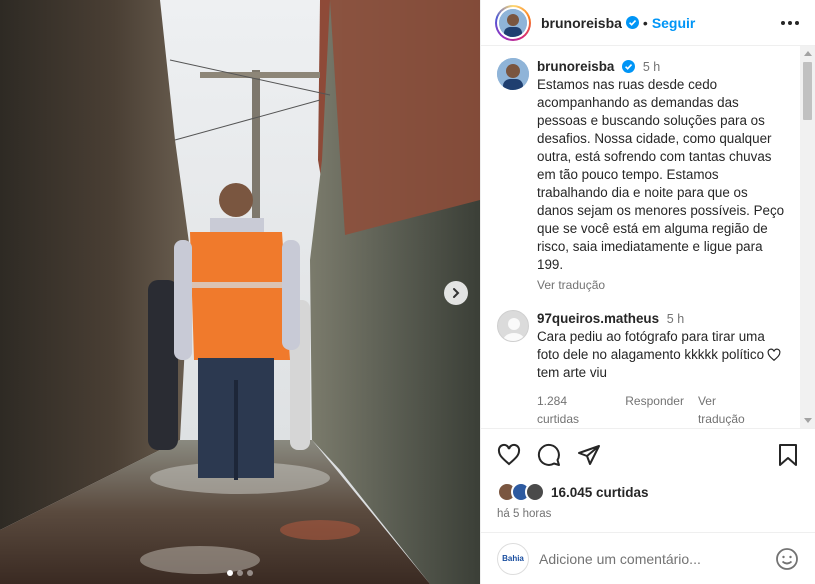  I want to click on post-time-ago: há 5 horas, so click(524, 514).